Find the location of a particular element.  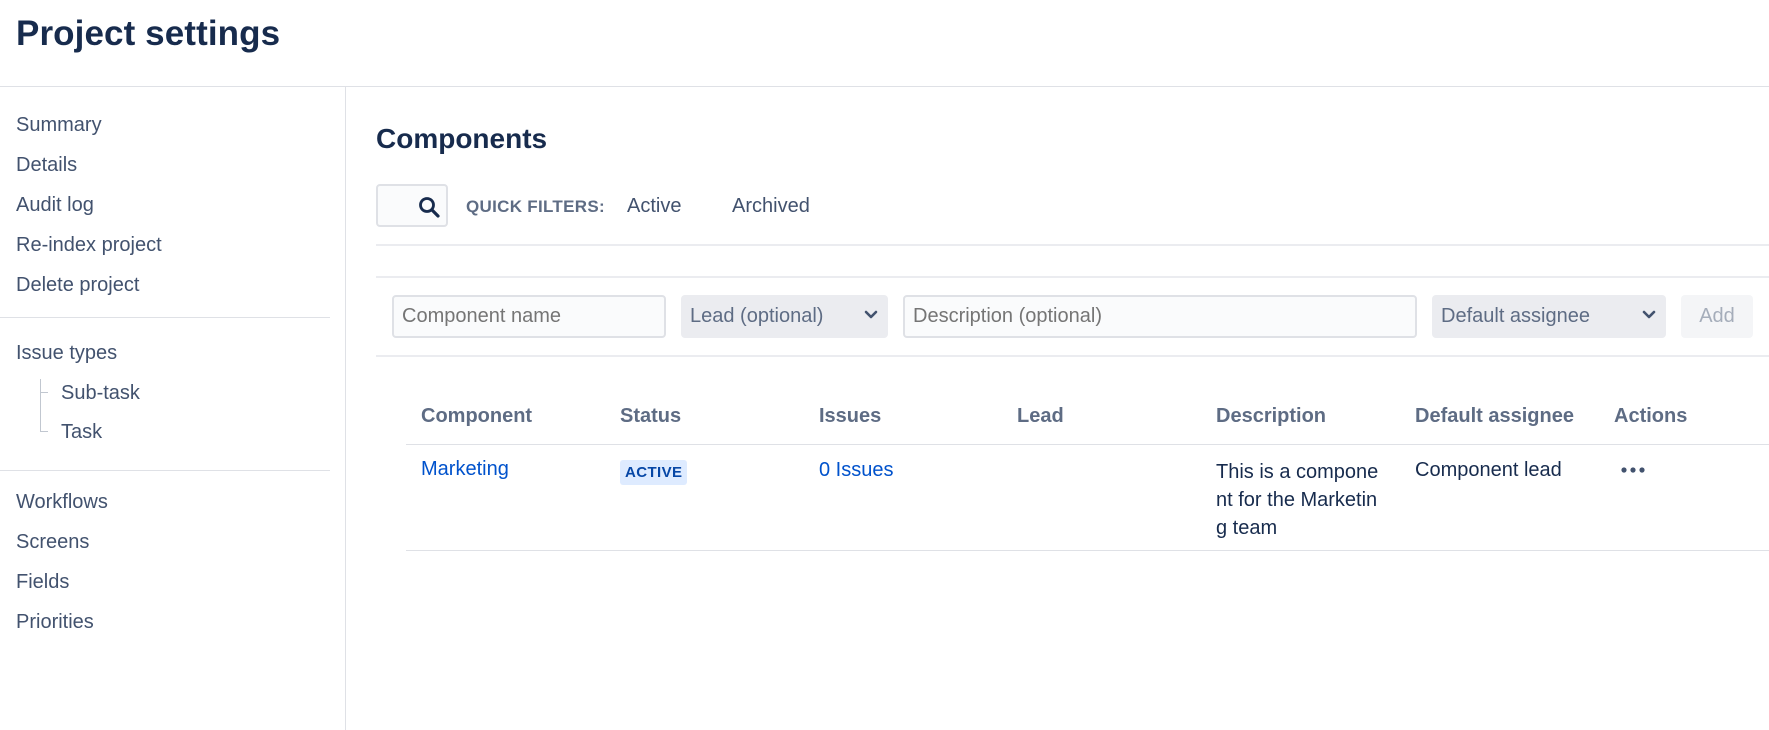

sidebar-item-summary: Summary is located at coordinates (59, 125).